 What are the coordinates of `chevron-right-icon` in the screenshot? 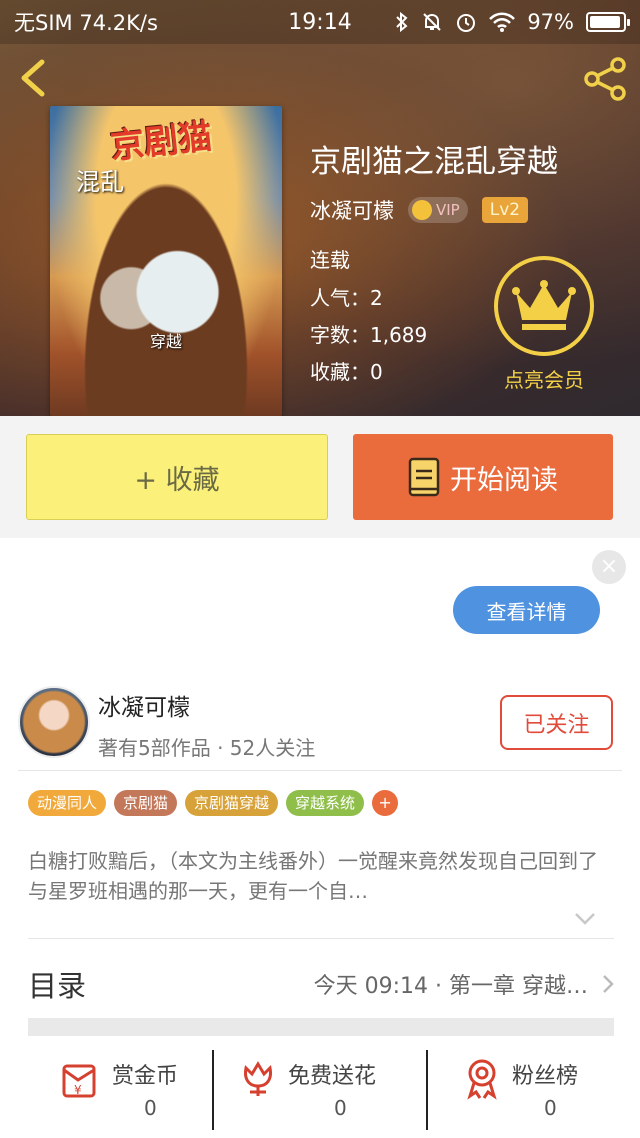 It's located at (608, 984).